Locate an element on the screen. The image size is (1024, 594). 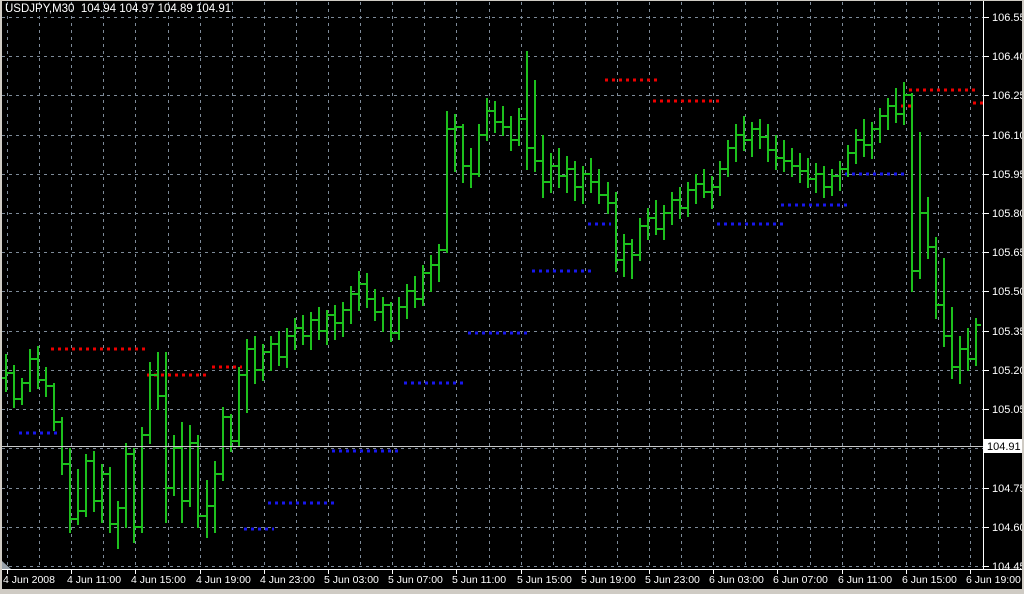
time-axis-label: 4 Jun 19:00 is located at coordinates (223, 580).